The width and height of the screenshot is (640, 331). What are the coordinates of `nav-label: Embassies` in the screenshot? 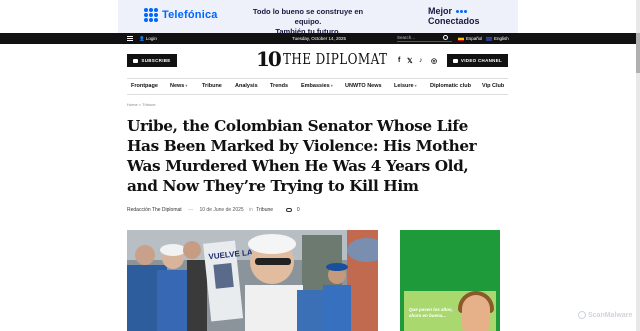 It's located at (315, 86).